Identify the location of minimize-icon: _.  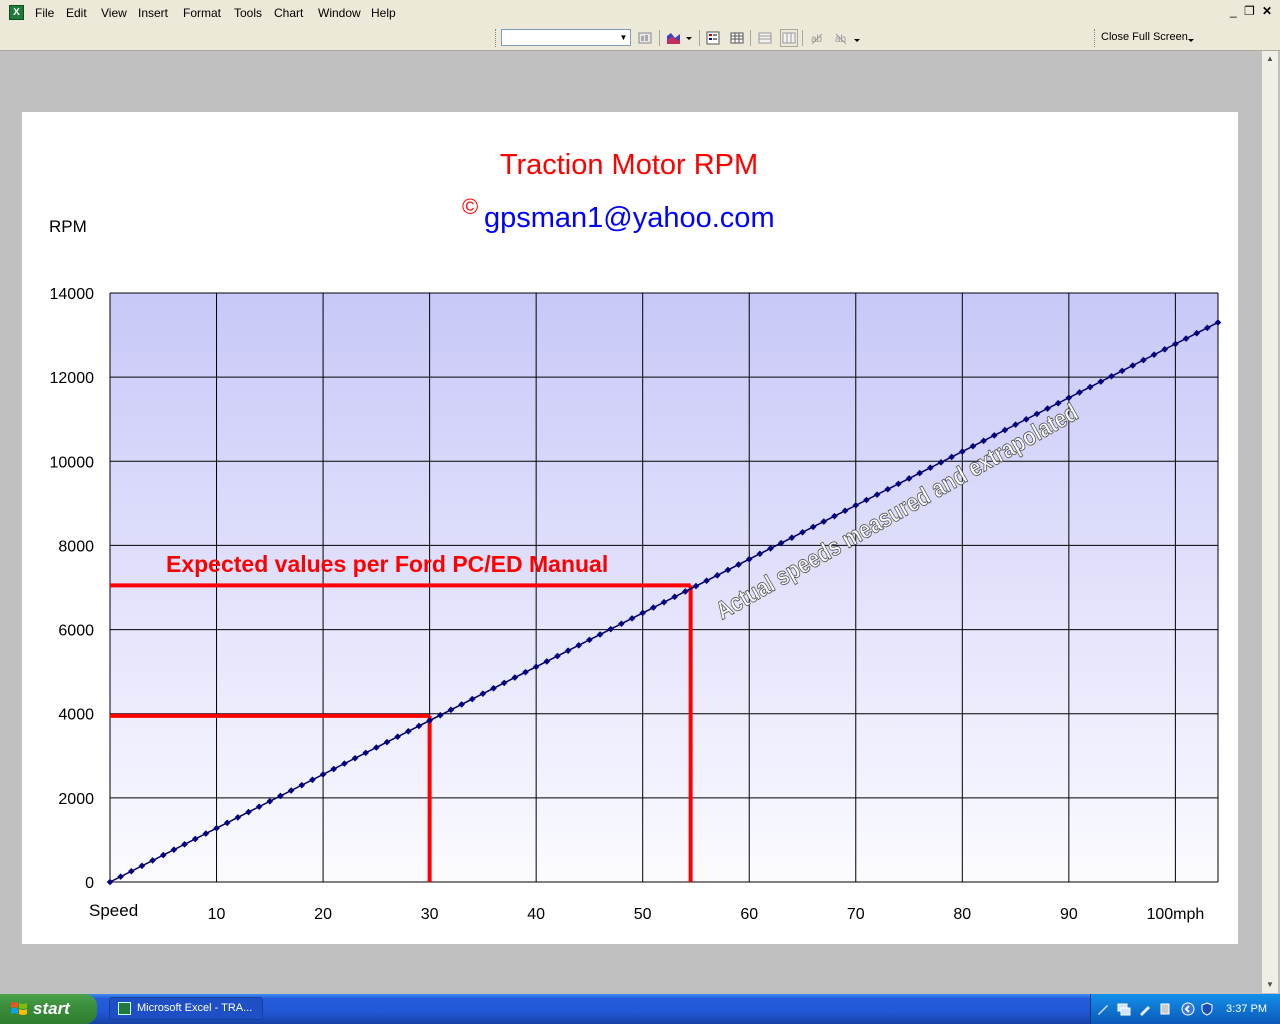
(1233, 11).